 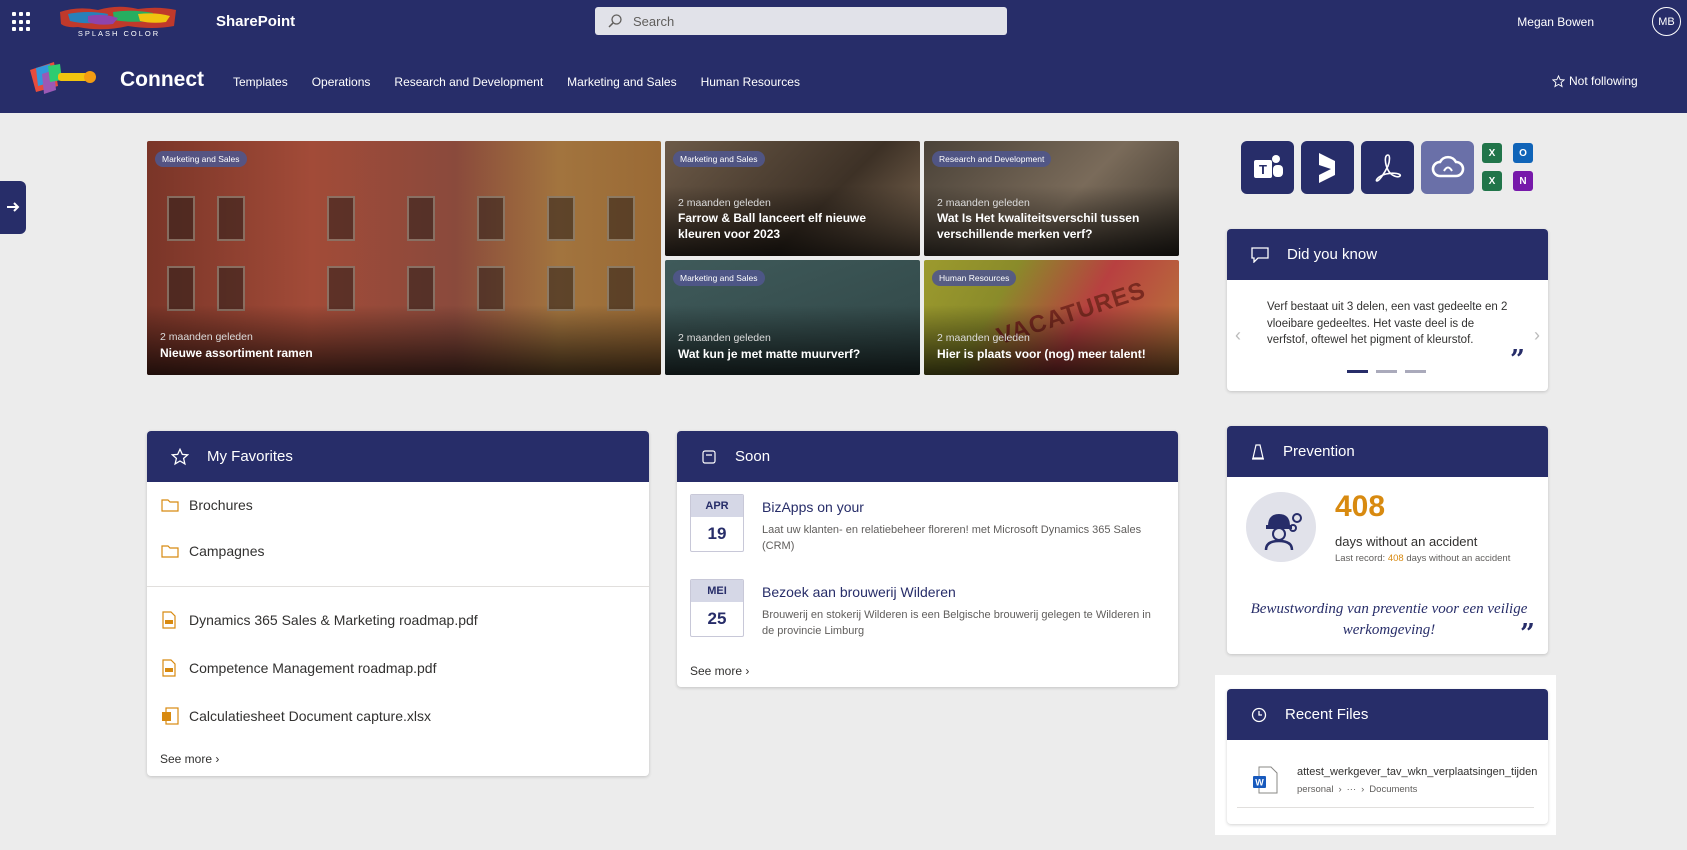 I want to click on nav-item-marketing-and-sales: Marketing and Sales, so click(x=621, y=82).